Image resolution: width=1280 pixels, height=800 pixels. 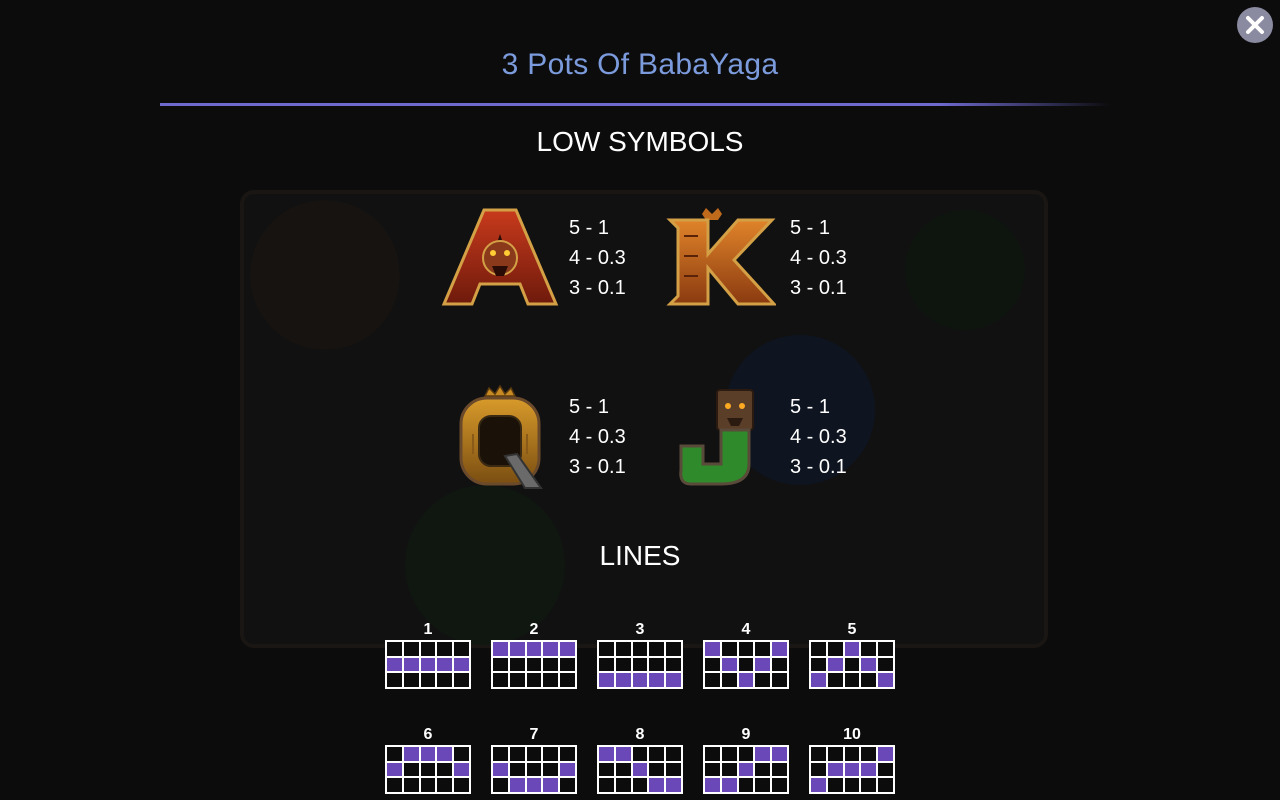 I want to click on payline-6: 6, so click(x=428, y=759).